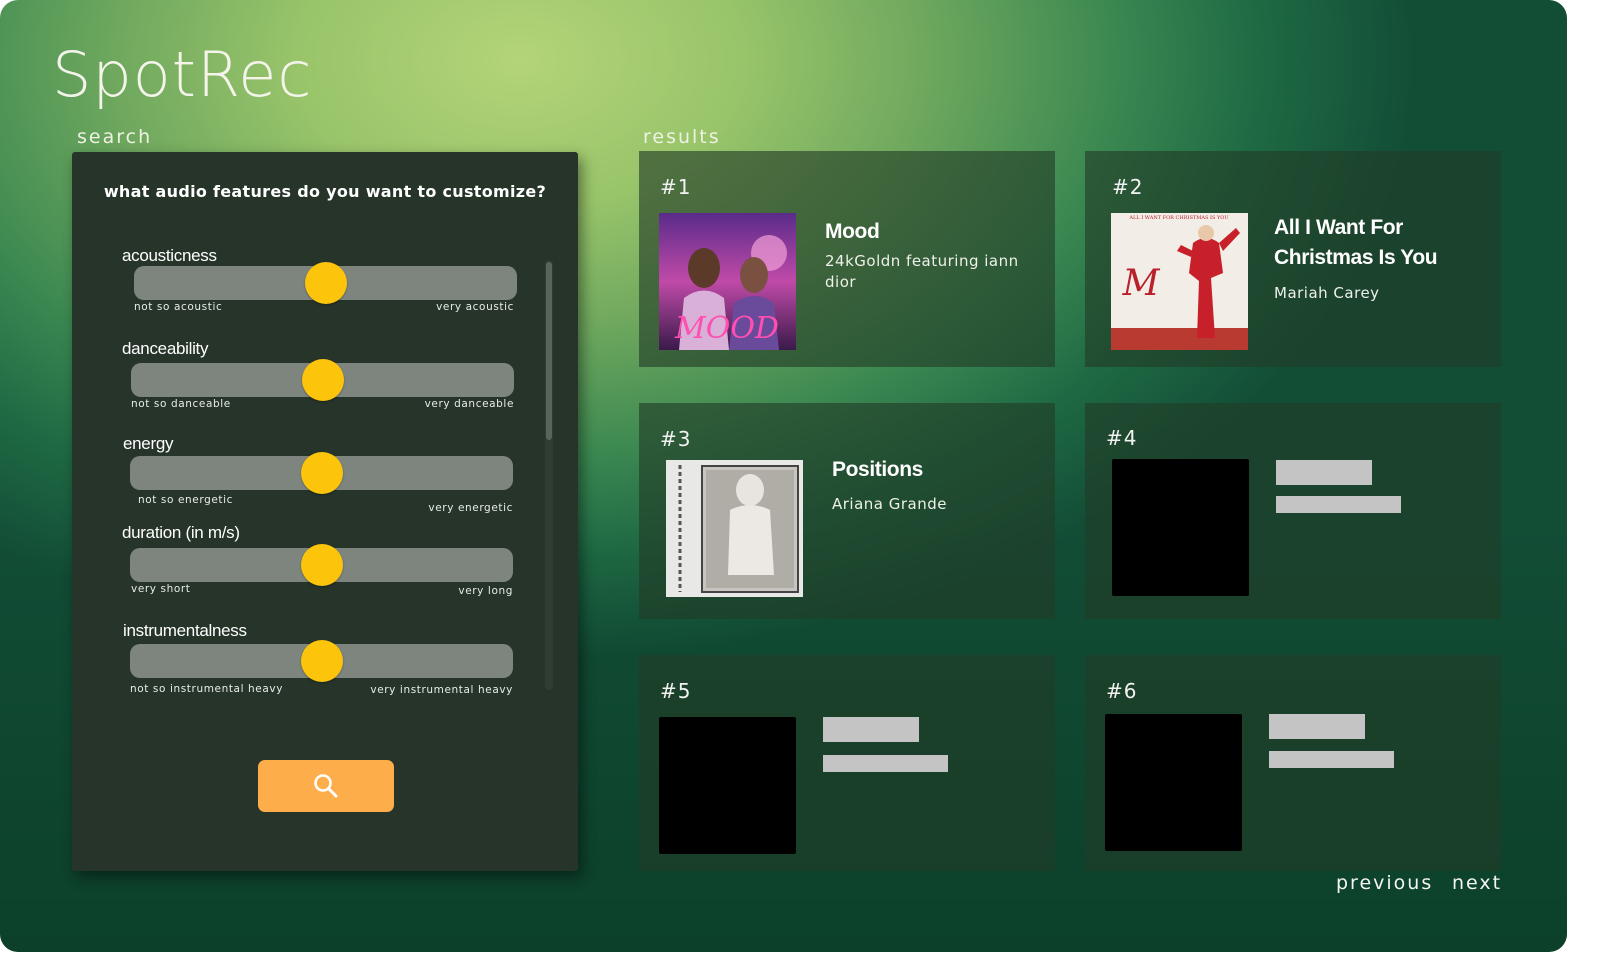  Describe the element at coordinates (1327, 293) in the screenshot. I see `song-artist: Mariah Carey` at that location.